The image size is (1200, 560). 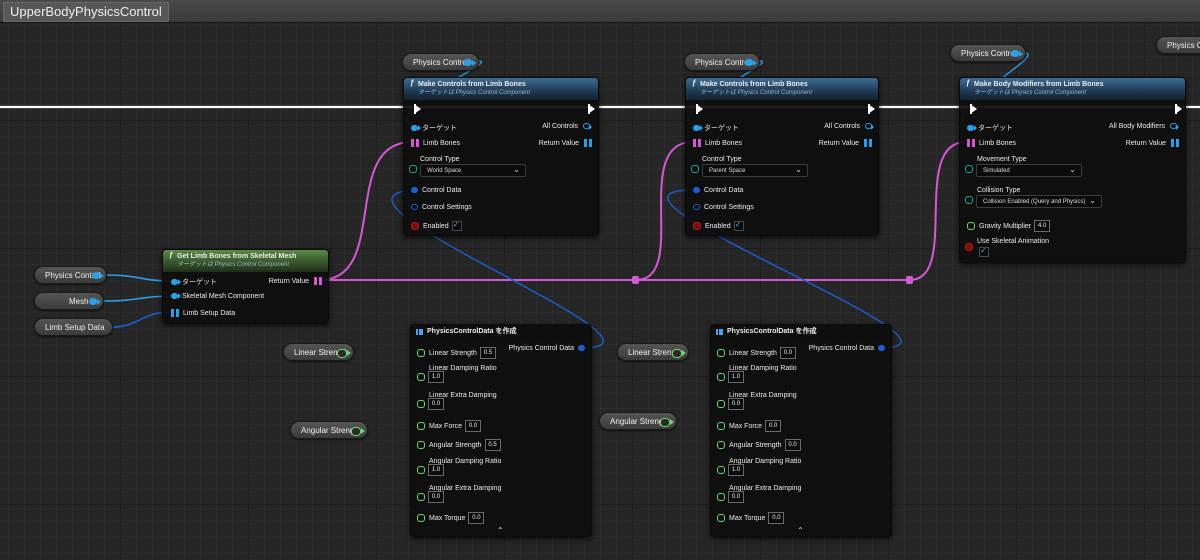 I want to click on linear-strength-input: 0.0, so click(x=787, y=353).